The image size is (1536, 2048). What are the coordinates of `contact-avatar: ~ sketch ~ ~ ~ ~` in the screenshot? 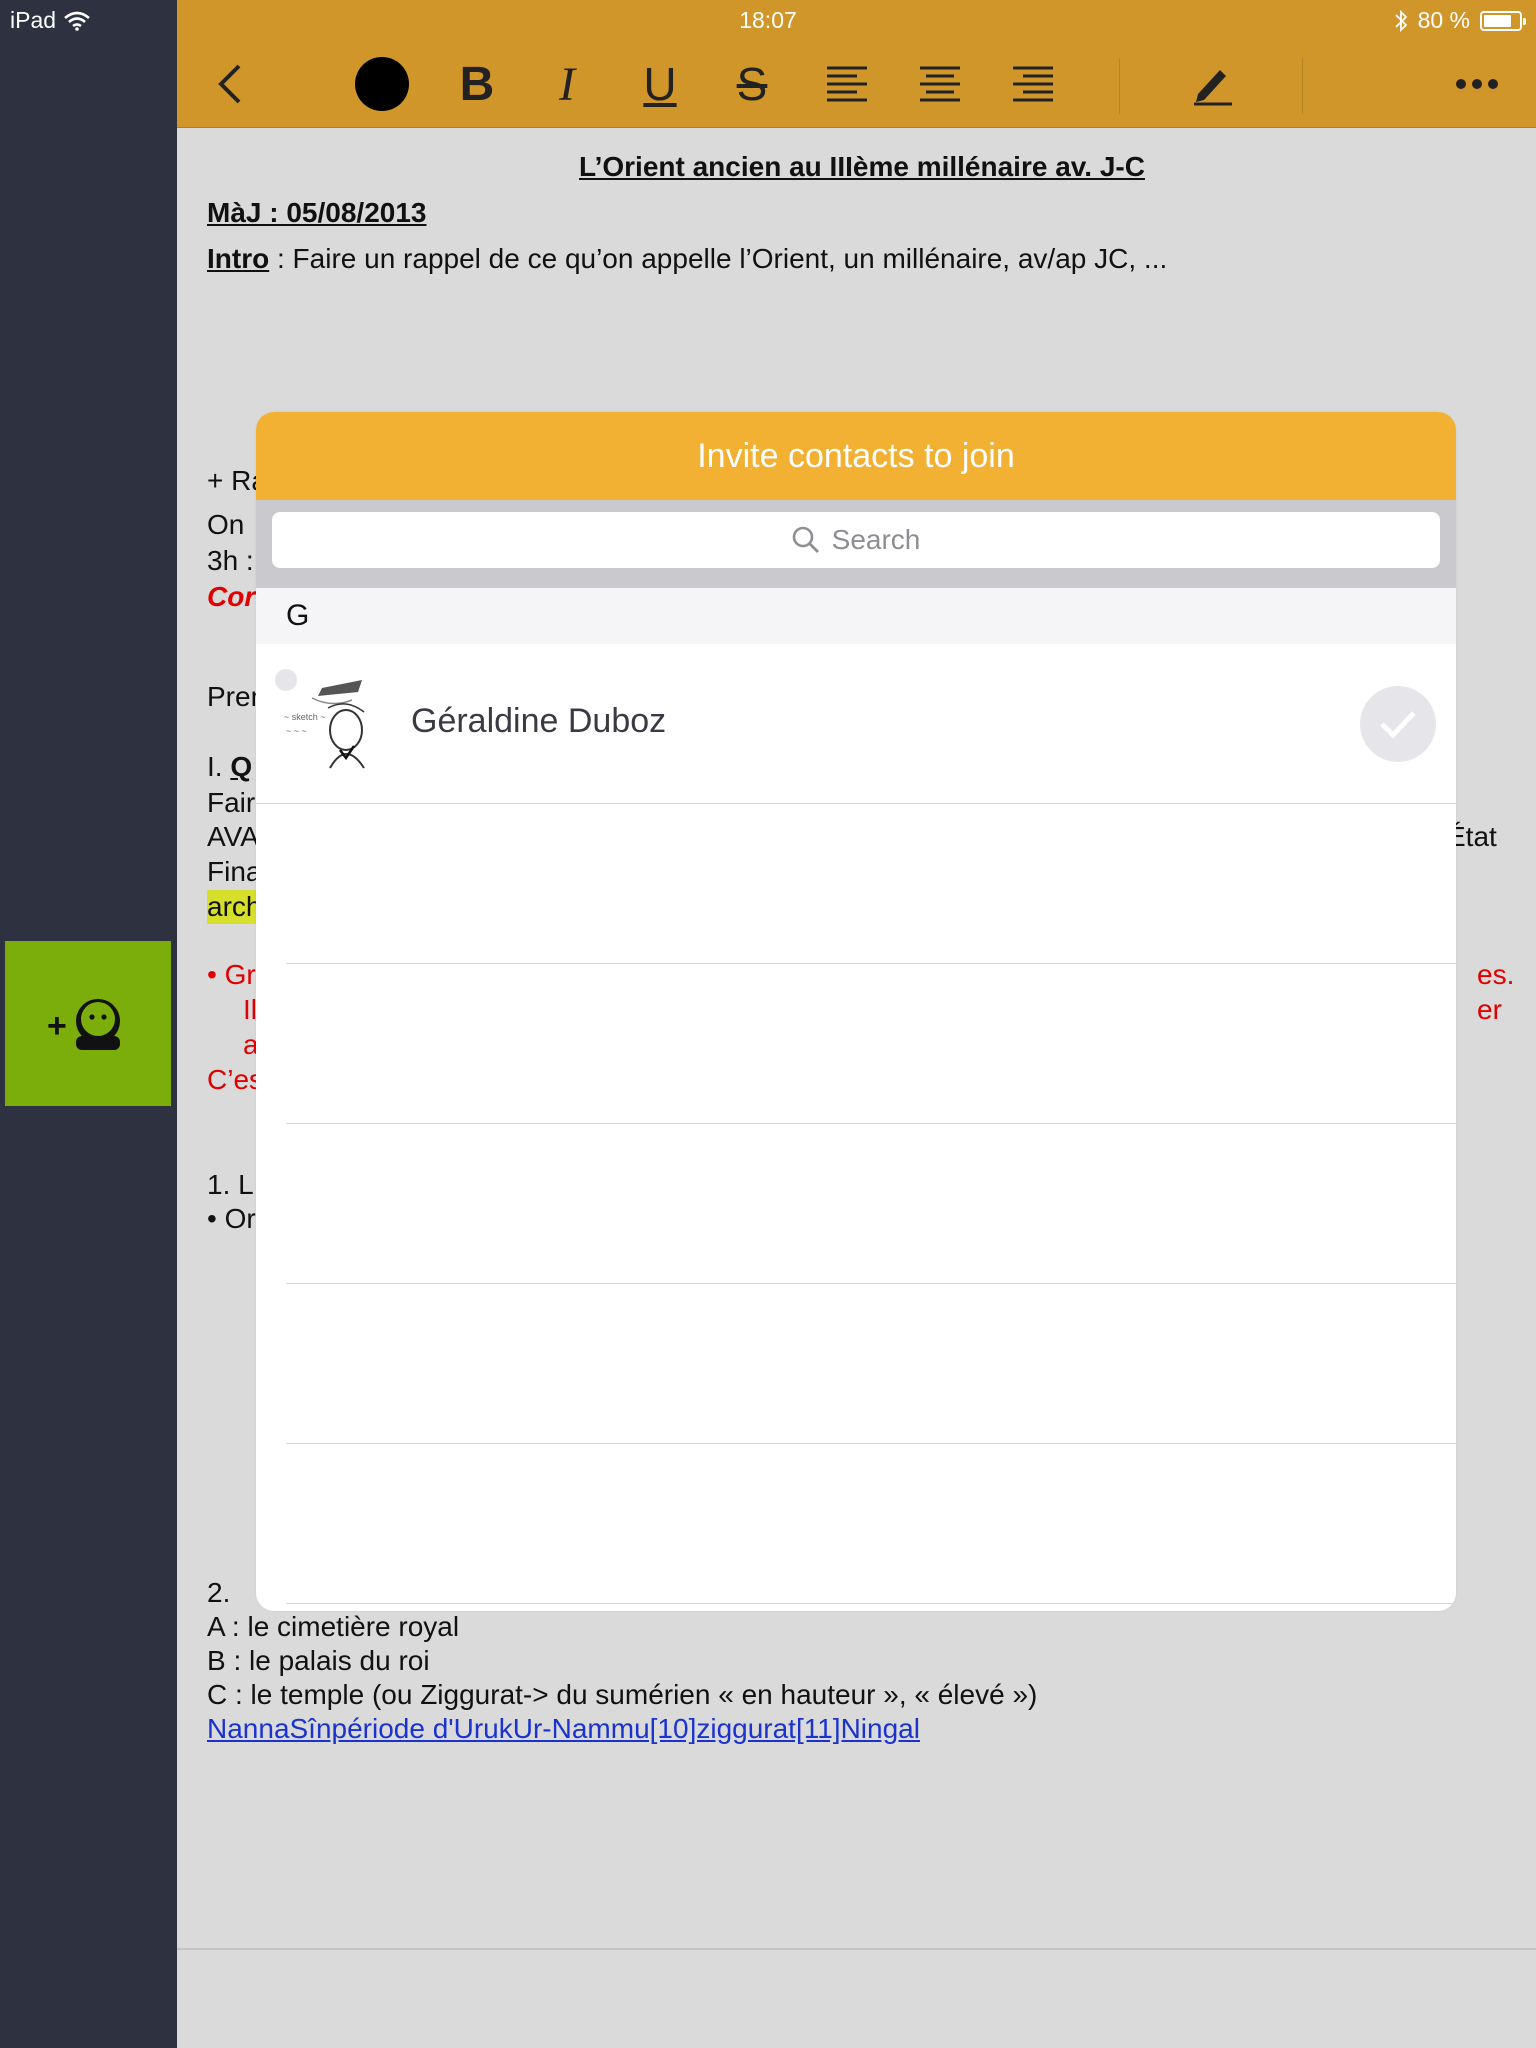 It's located at (327, 723).